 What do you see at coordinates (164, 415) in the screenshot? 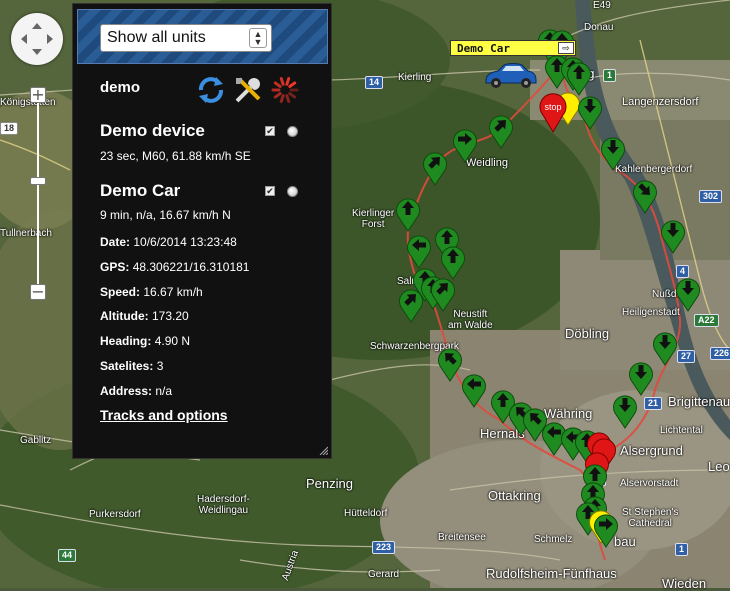
I see `tracks-options-link: Tracks and options` at bounding box center [164, 415].